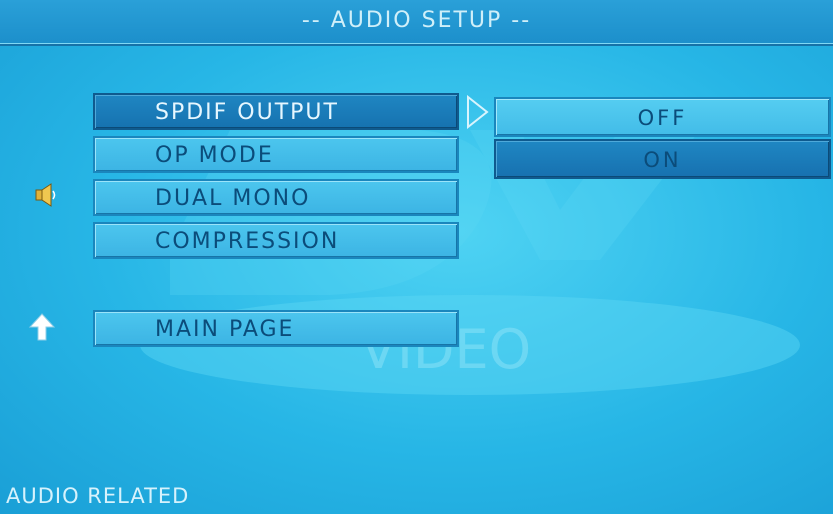  I want to click on up-arrow-icon, so click(42, 327).